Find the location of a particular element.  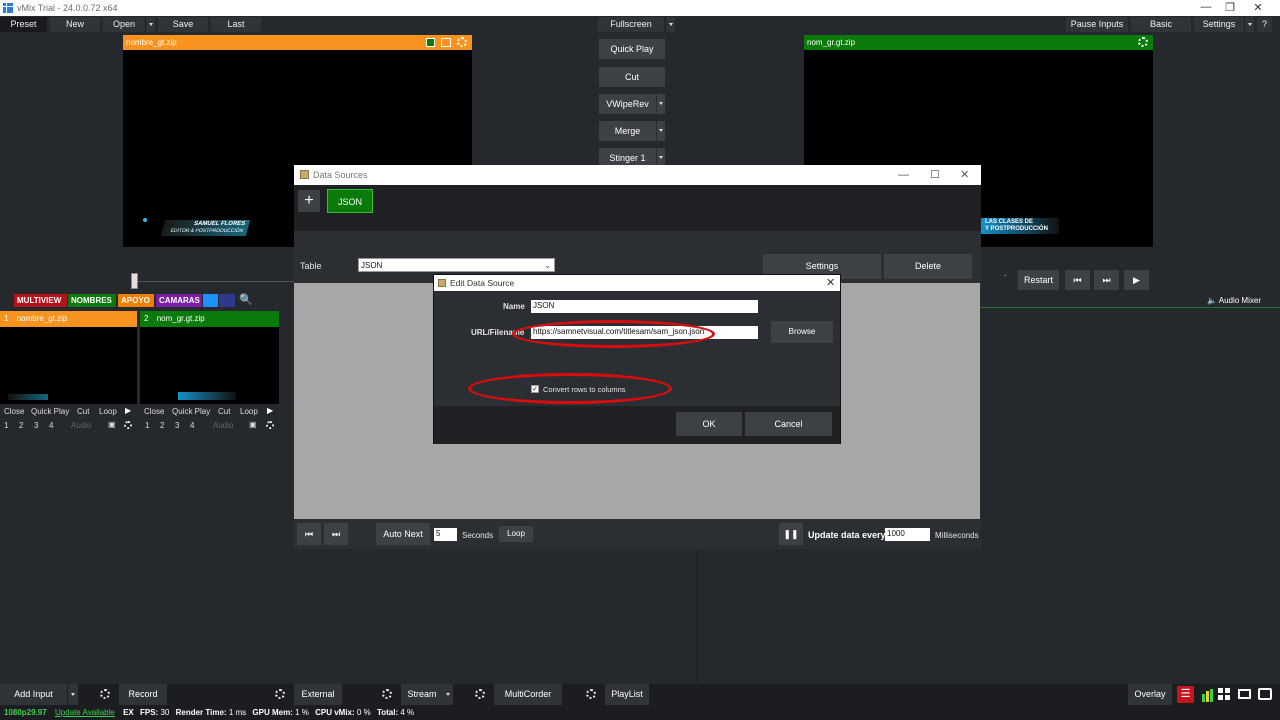

minimize-icon: — is located at coordinates (903, 175).